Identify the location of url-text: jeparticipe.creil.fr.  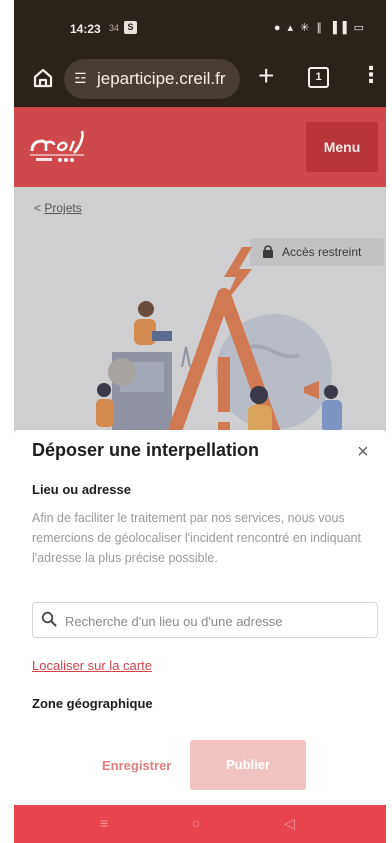
(161, 79).